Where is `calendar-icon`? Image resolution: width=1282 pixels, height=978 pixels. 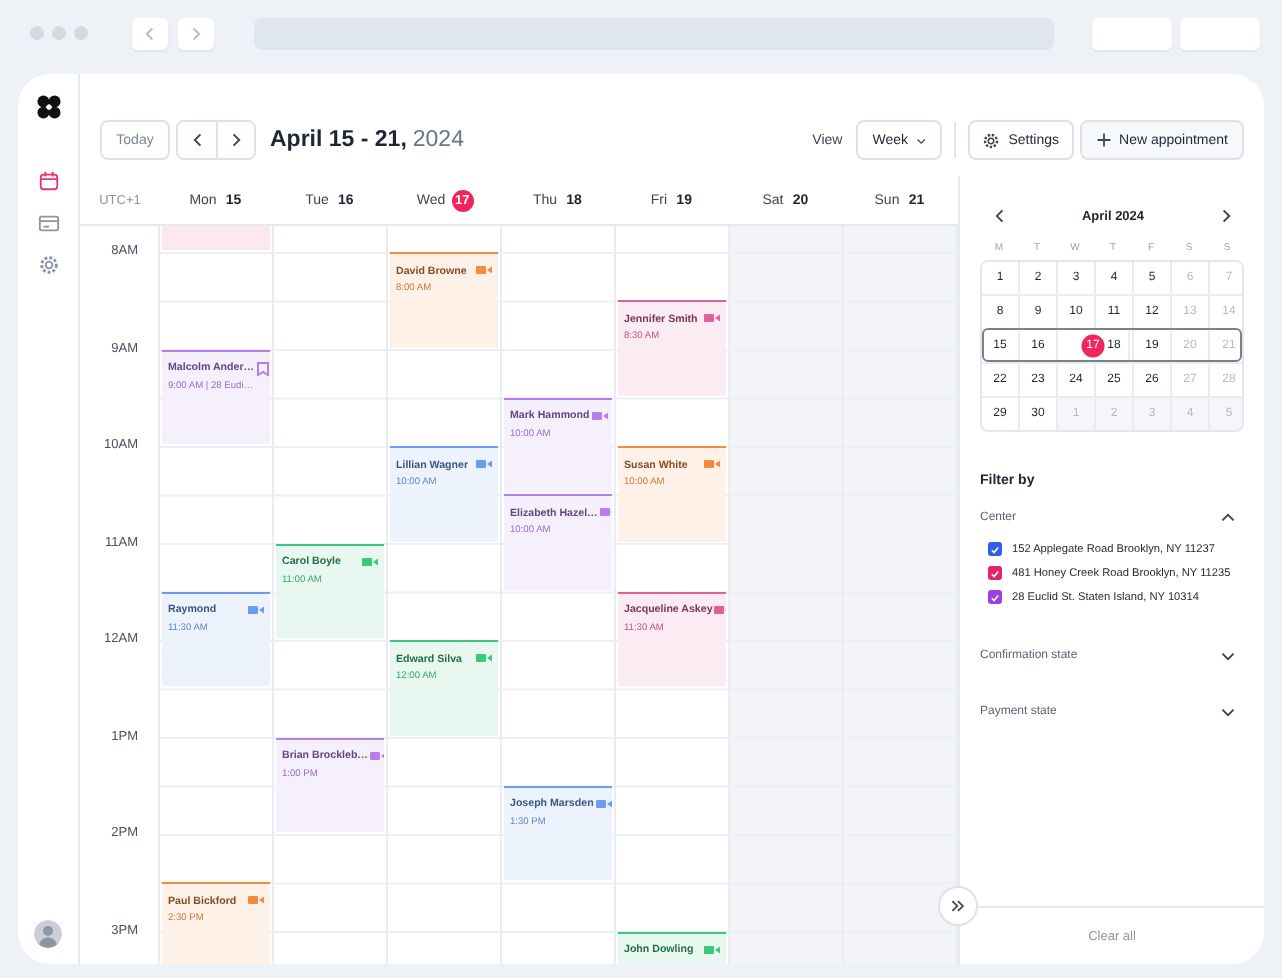
calendar-icon is located at coordinates (48, 180).